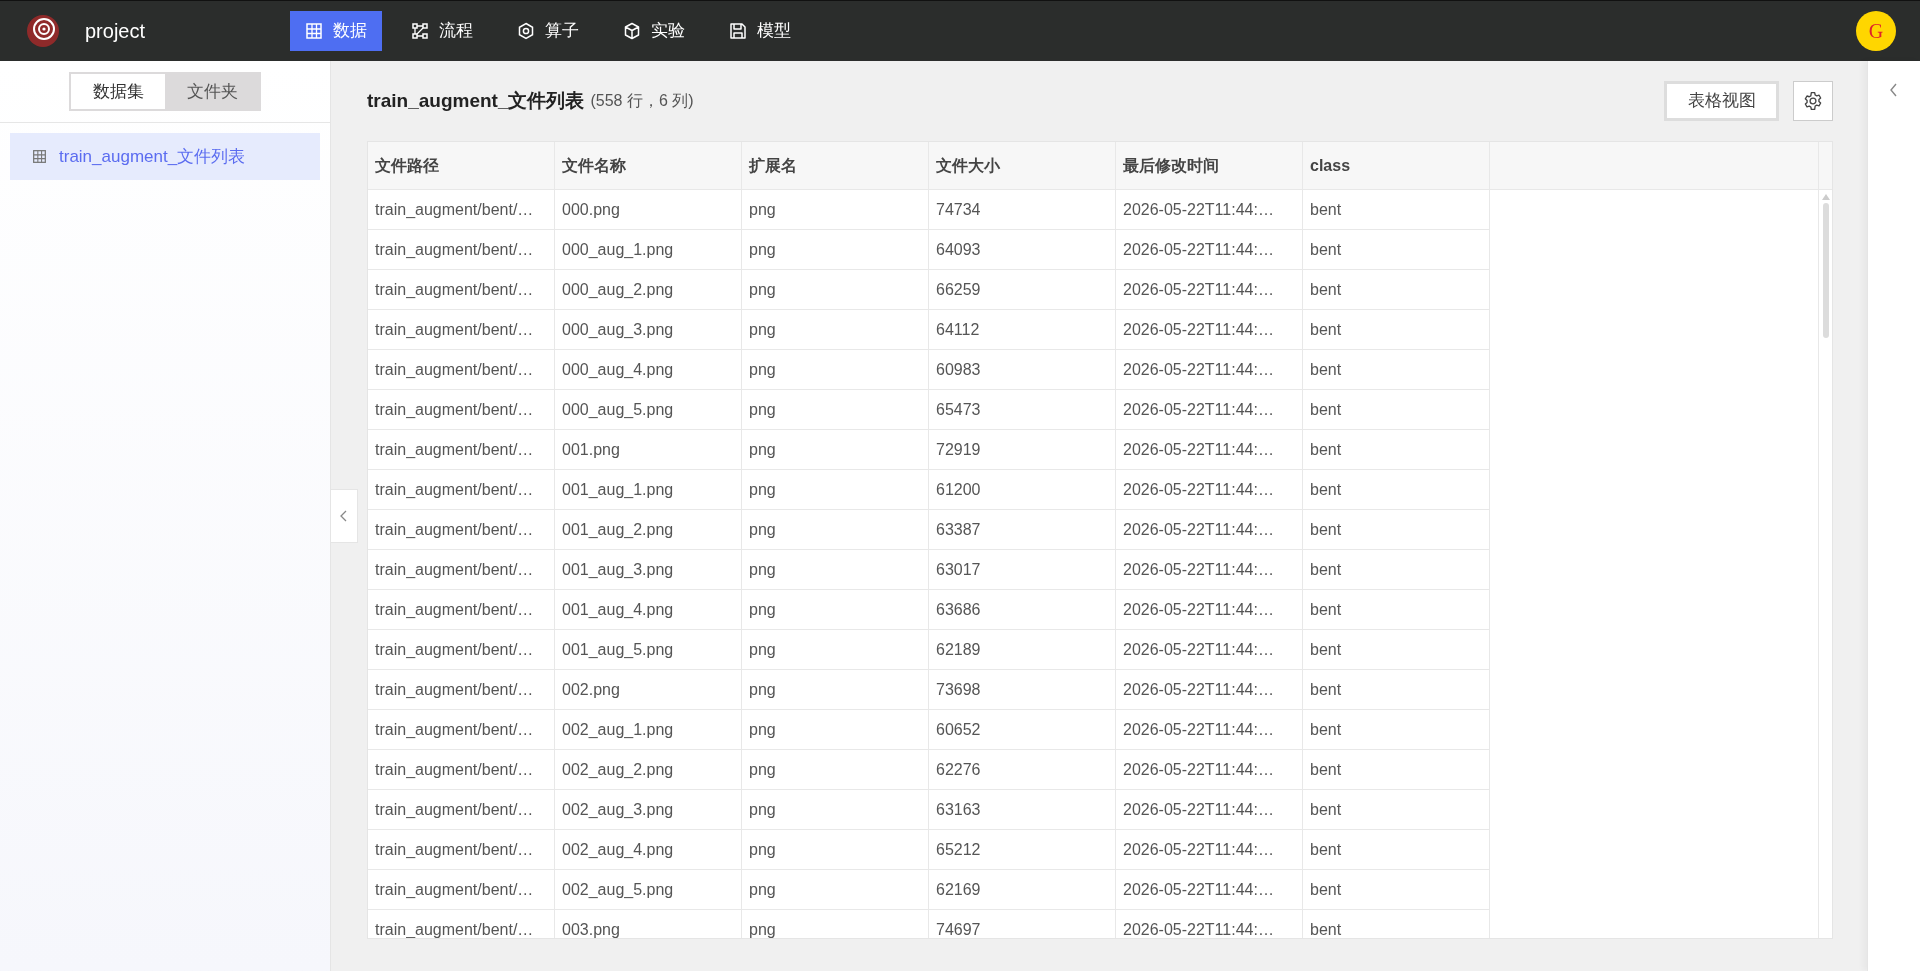  What do you see at coordinates (442, 31) in the screenshot?
I see `nav-tab: 流程` at bounding box center [442, 31].